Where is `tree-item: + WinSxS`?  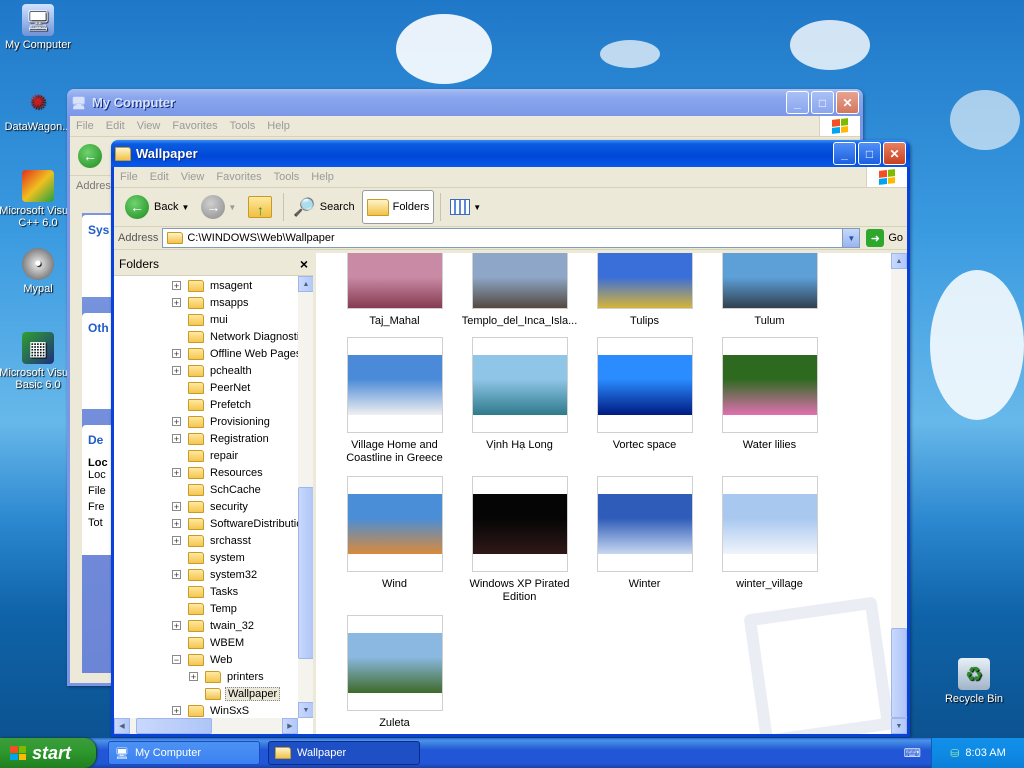
tree-item: + WinSxS is located at coordinates (235, 710).